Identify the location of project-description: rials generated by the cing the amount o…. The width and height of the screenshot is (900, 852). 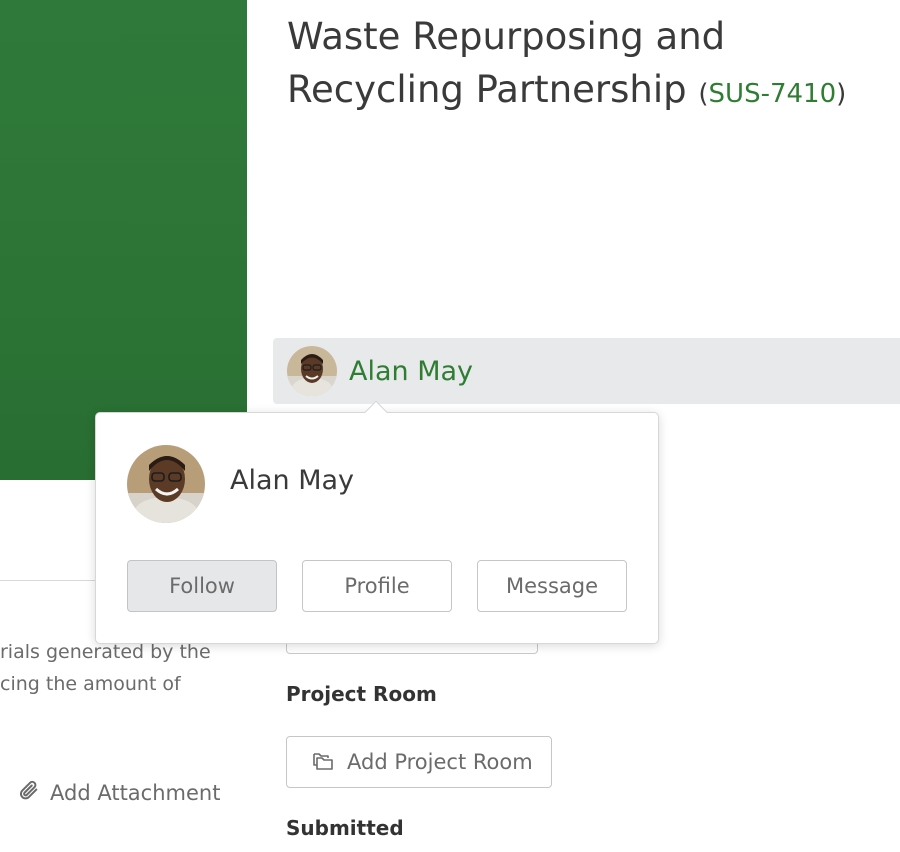
(125, 668).